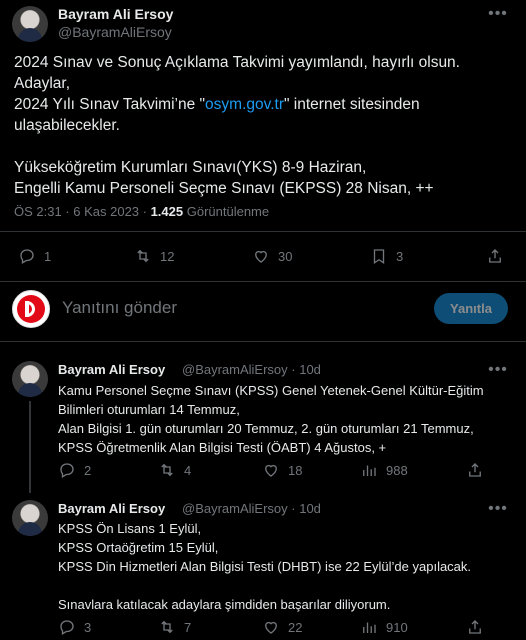 The height and width of the screenshot is (640, 526). What do you see at coordinates (386, 256) in the screenshot?
I see `bookmark-action: 3` at bounding box center [386, 256].